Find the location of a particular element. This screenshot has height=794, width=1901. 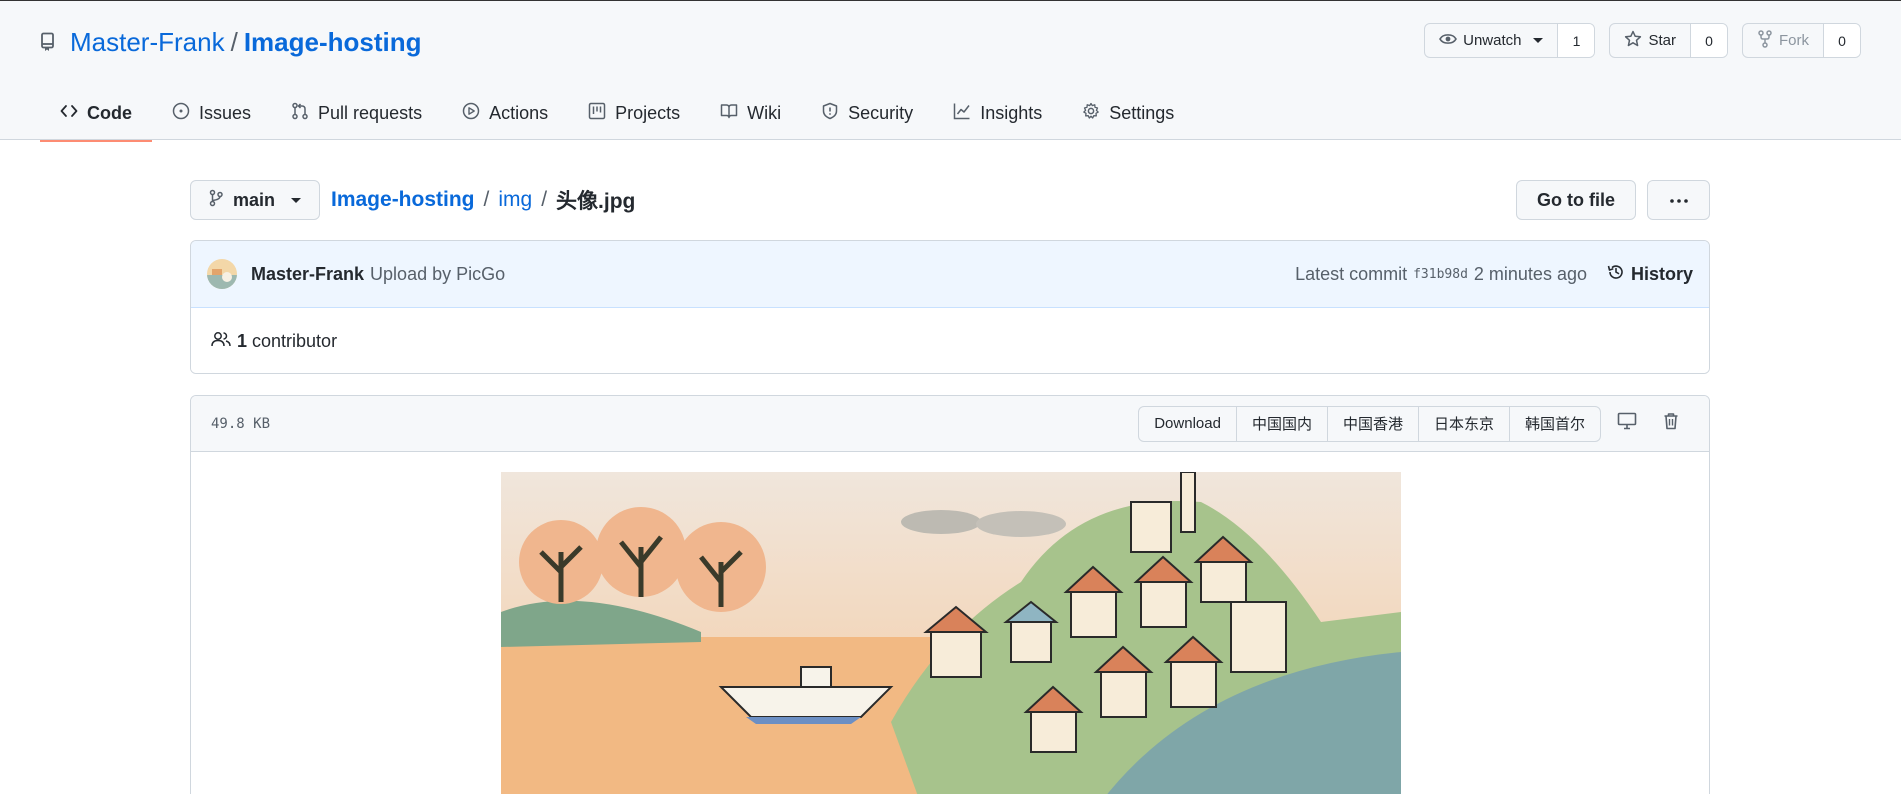

tab-settings: Settings is located at coordinates (1128, 113).